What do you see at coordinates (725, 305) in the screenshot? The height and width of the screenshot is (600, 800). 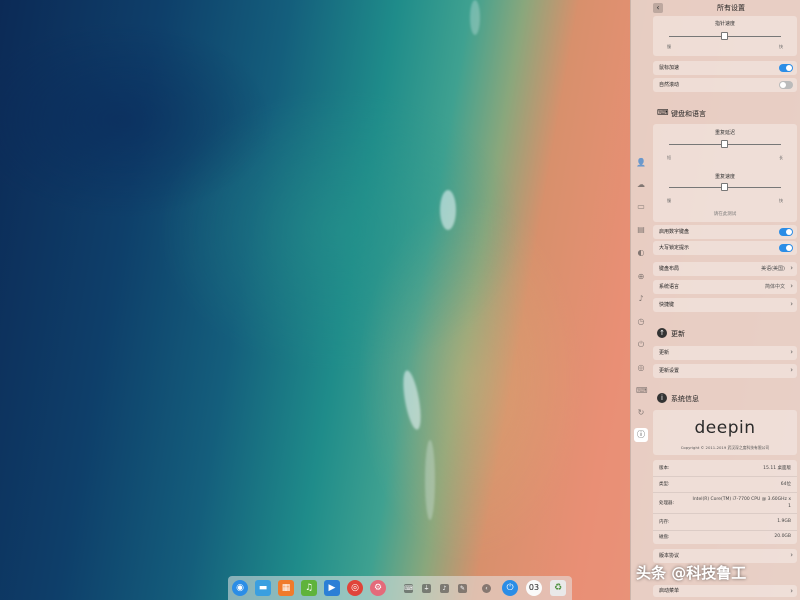 I see `shortcuts-row: 快捷键 ›` at bounding box center [725, 305].